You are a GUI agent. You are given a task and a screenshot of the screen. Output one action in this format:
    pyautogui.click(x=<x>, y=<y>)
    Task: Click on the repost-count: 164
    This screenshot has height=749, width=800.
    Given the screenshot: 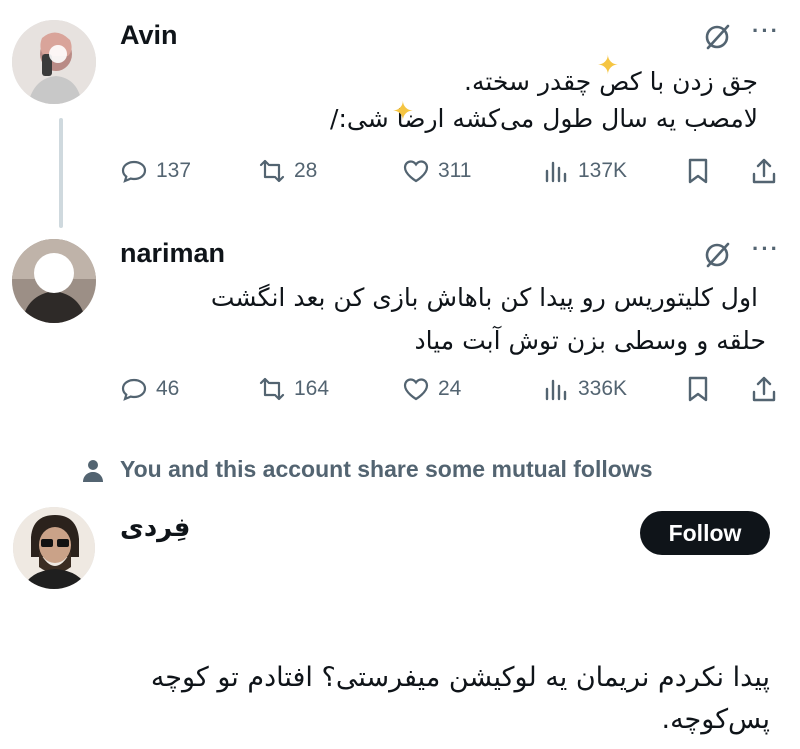 What is the action you would take?
    pyautogui.click(x=312, y=388)
    